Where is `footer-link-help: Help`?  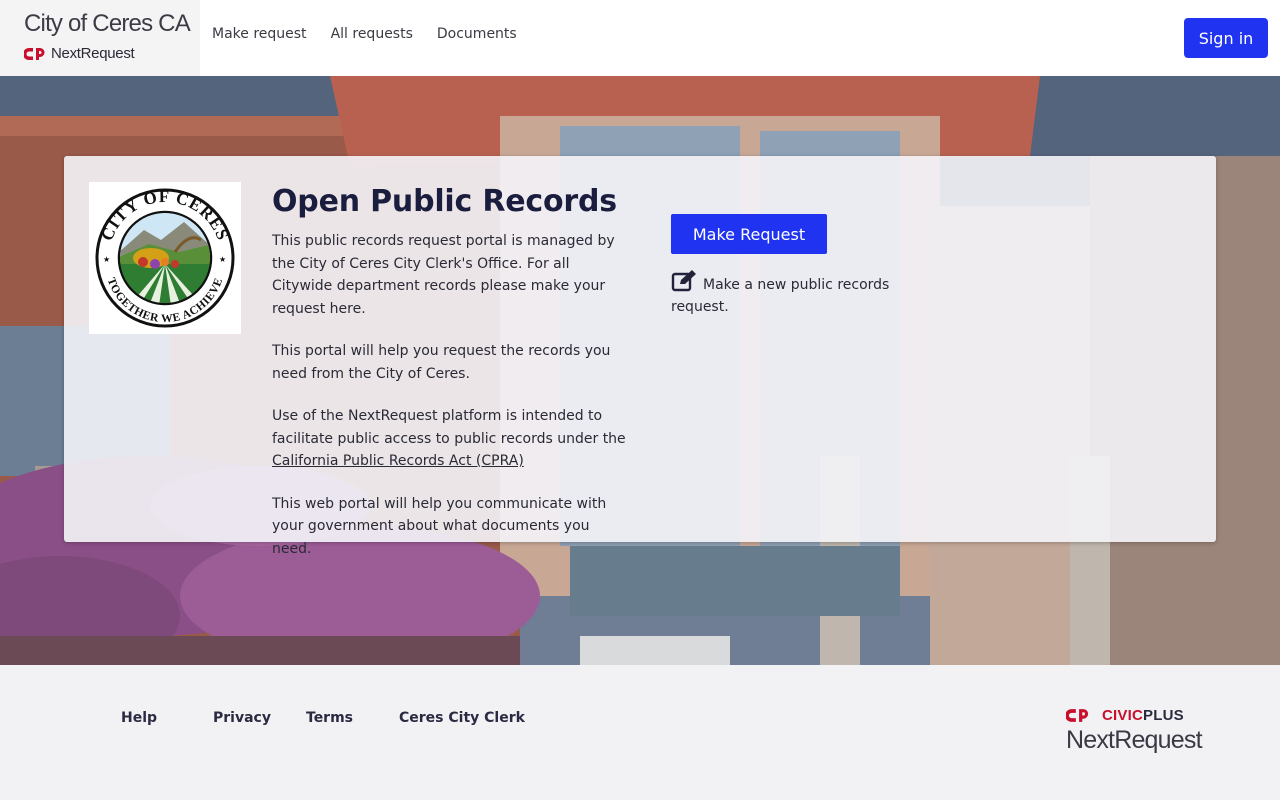
footer-link-help: Help is located at coordinates (139, 718).